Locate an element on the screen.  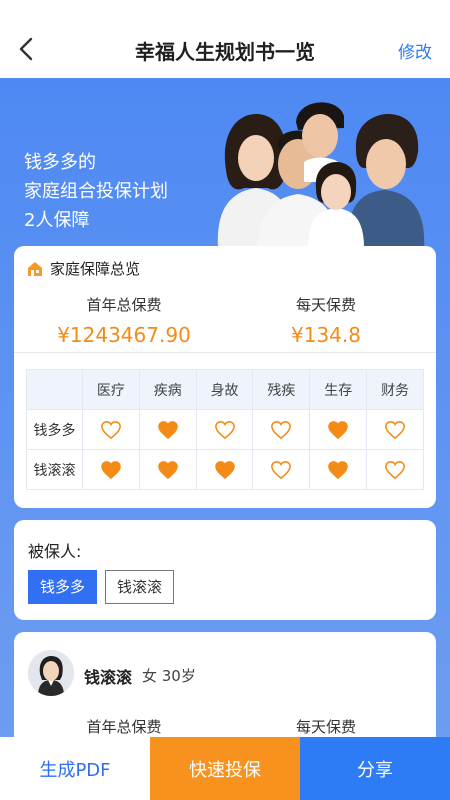
coverage-row: 钱滚滚 is located at coordinates (225, 469).